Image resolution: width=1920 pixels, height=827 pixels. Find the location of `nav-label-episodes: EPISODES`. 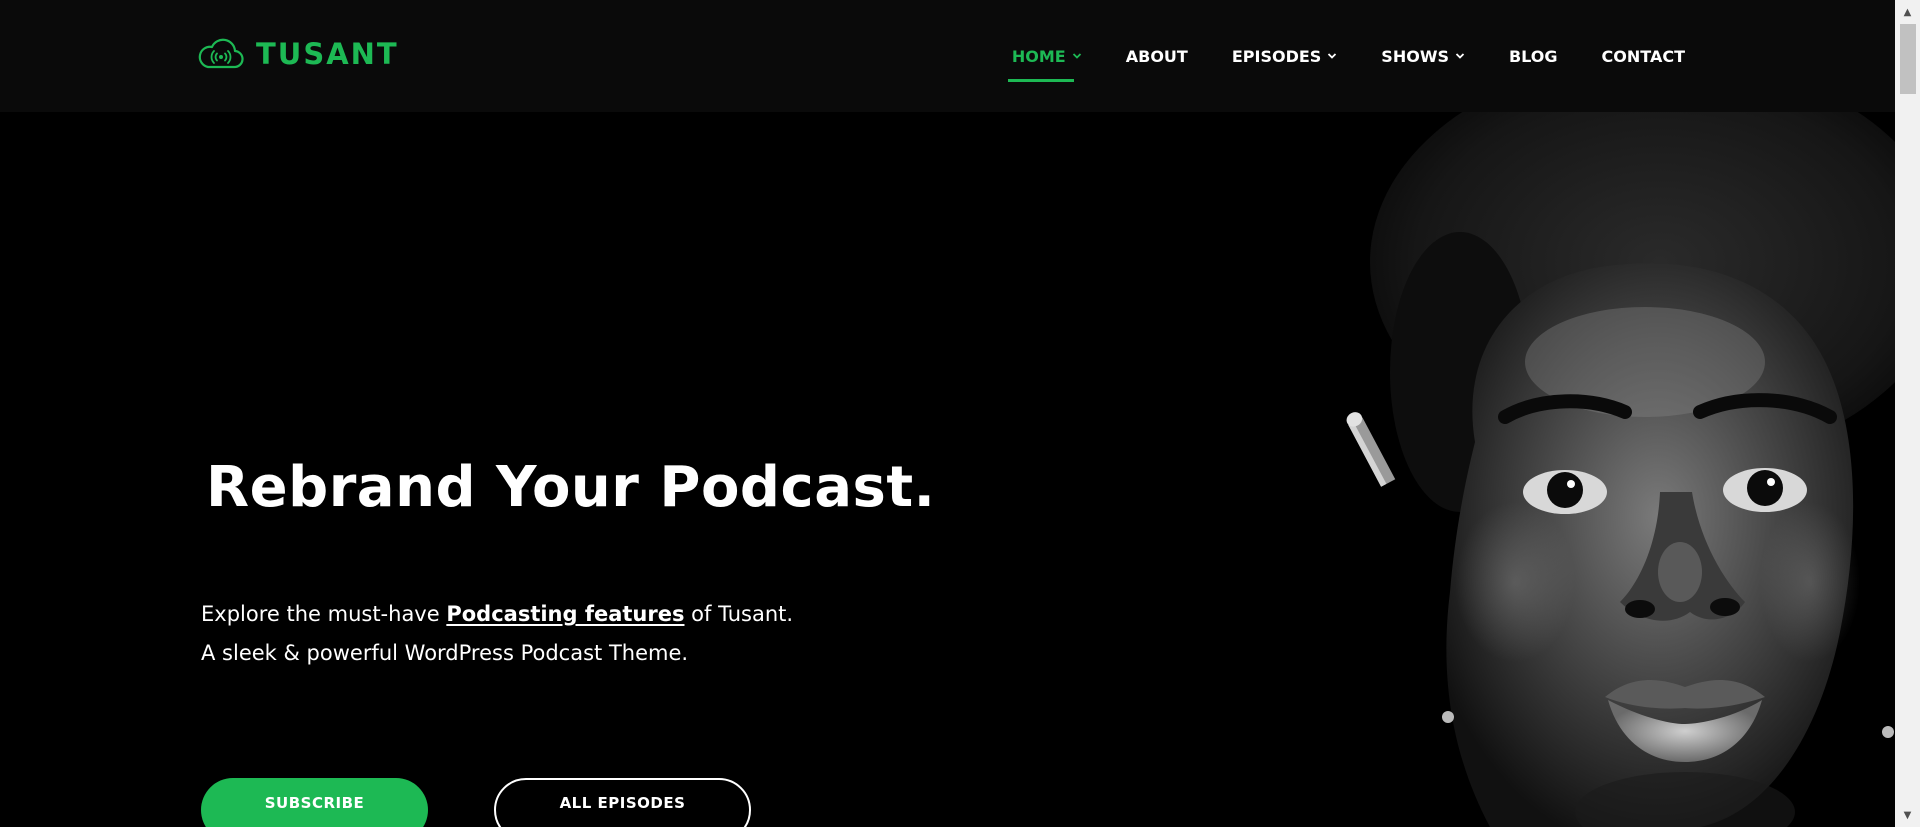

nav-label-episodes: EPISODES is located at coordinates (1276, 56).